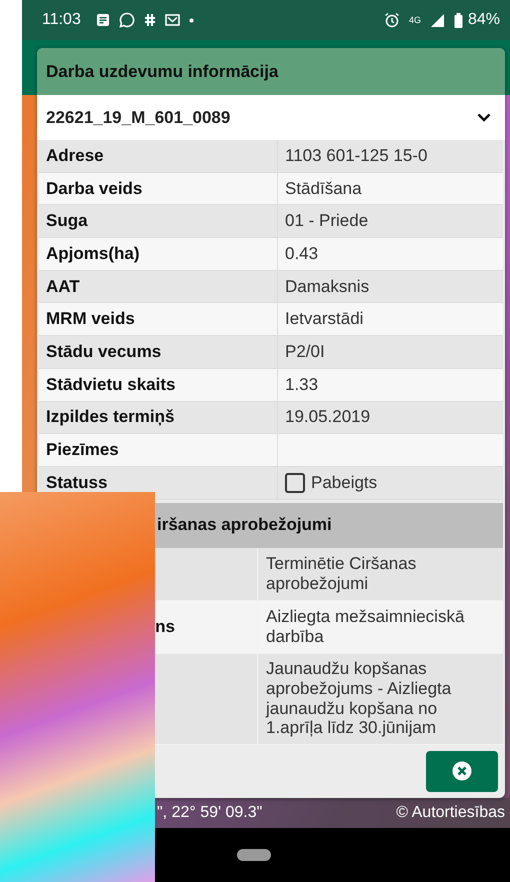  What do you see at coordinates (437, 20) in the screenshot?
I see `signal-icon` at bounding box center [437, 20].